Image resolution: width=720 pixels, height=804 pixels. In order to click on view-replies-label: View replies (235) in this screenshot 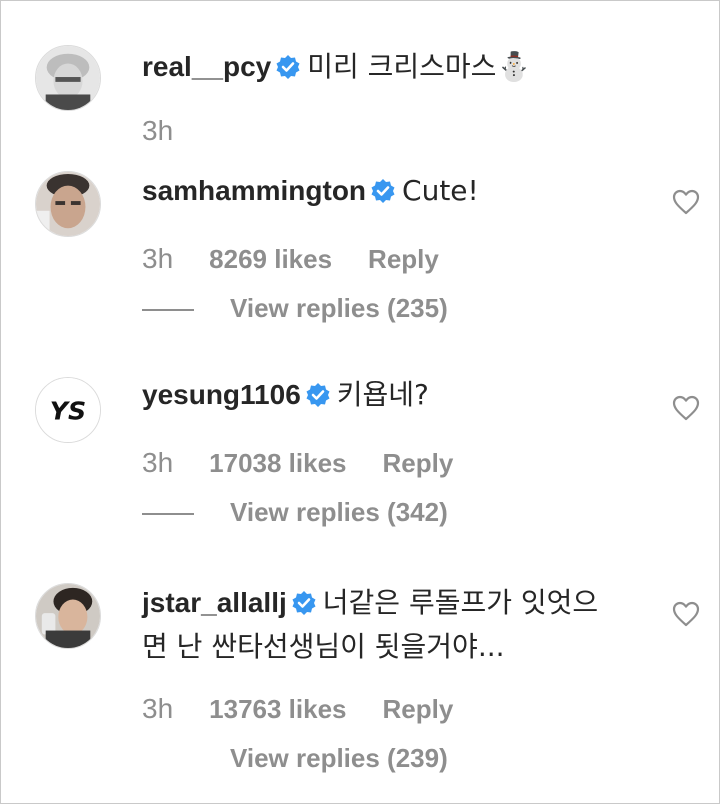, I will do `click(339, 308)`.